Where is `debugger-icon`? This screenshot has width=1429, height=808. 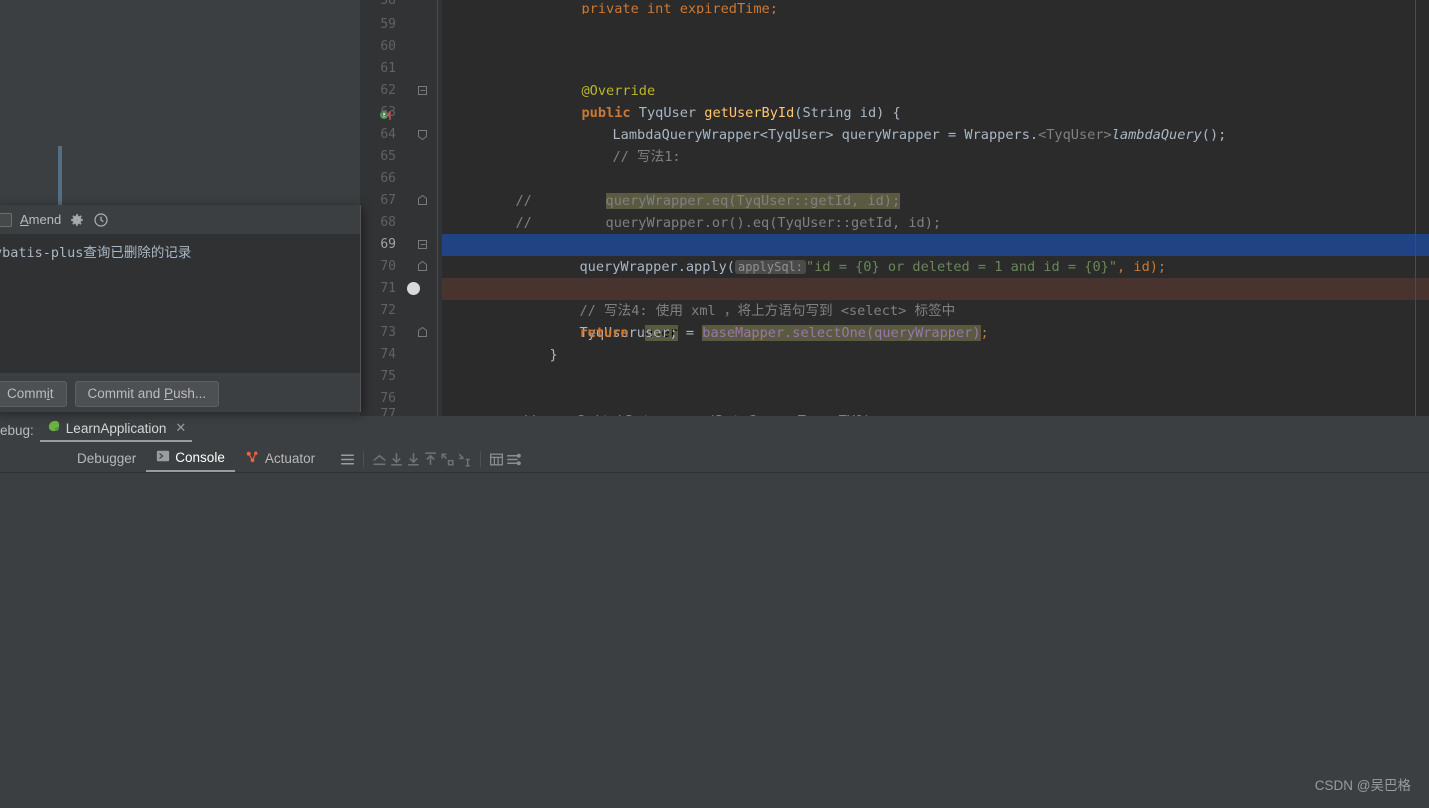
debugger-icon is located at coordinates (65, 458).